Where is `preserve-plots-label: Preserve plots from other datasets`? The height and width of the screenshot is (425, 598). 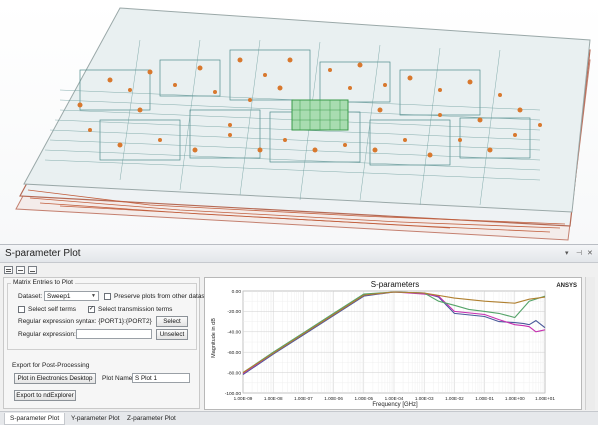 preserve-plots-label: Preserve plots from other datasets is located at coordinates (164, 296).